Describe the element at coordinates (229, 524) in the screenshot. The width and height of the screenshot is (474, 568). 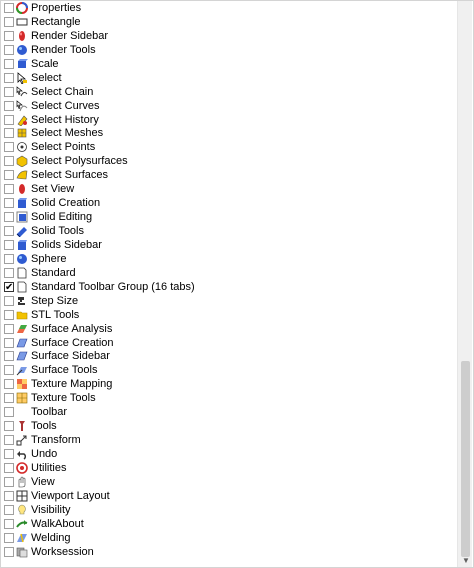
I see `toolbar-row-walkabout: WalkAbout` at that location.